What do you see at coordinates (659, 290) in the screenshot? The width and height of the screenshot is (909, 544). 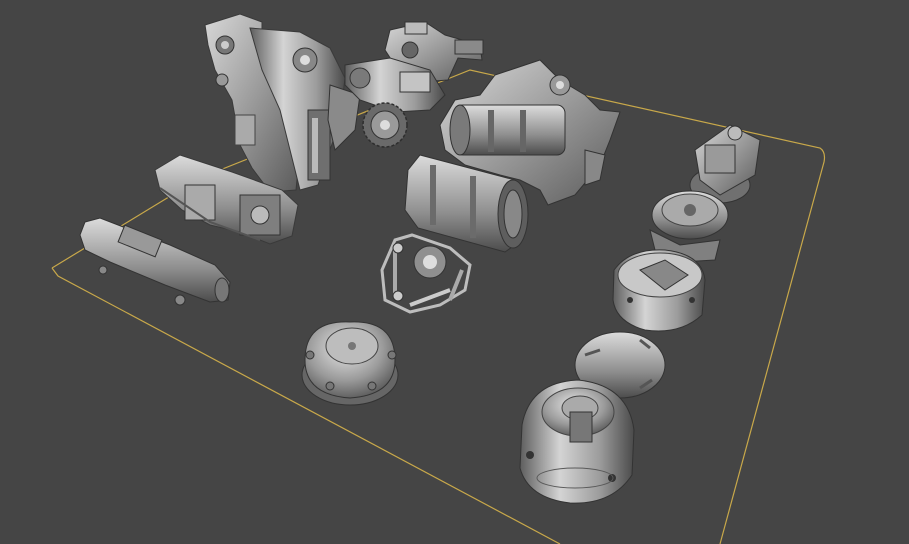 I see `rotary-stack-base` at bounding box center [659, 290].